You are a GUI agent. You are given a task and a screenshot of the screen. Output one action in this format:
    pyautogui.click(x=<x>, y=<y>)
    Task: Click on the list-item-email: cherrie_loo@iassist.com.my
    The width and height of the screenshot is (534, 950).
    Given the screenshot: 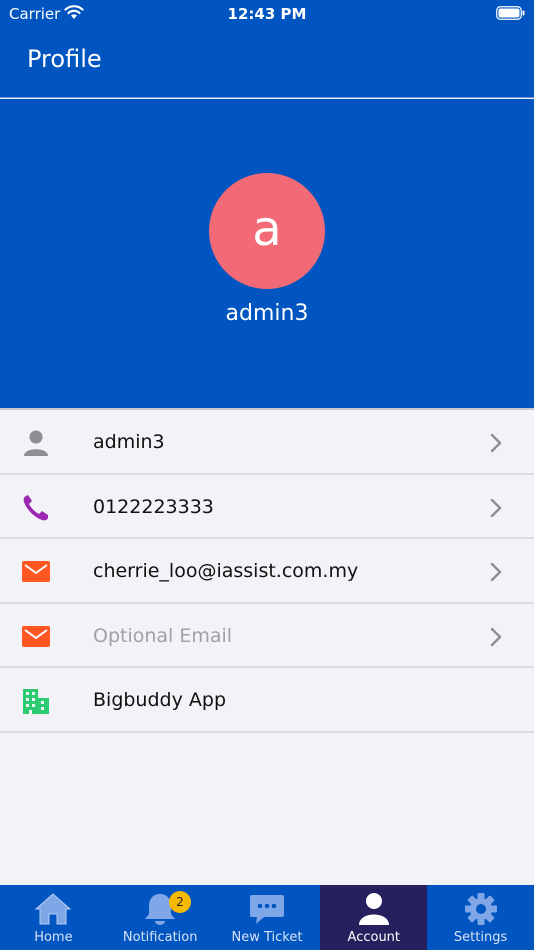 What is the action you would take?
    pyautogui.click(x=267, y=571)
    